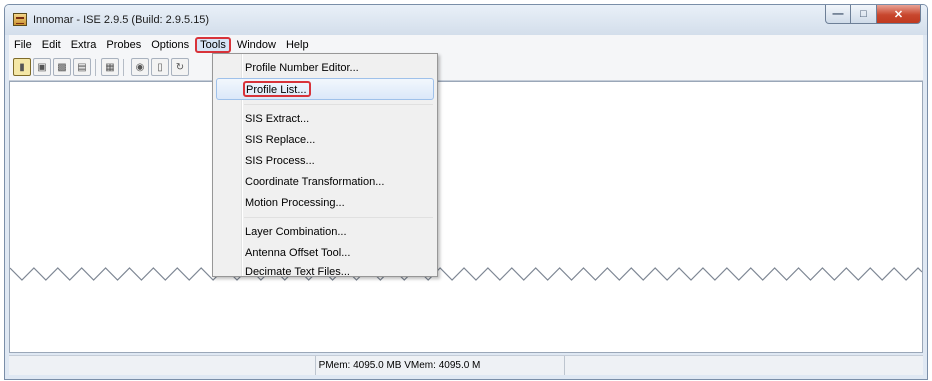  I want to click on maximize-button: □, so click(864, 14).